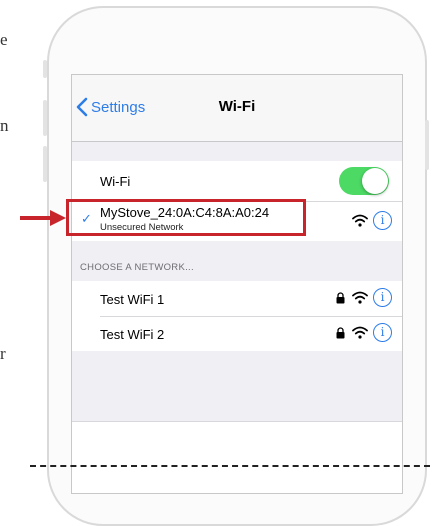 This screenshot has width=443, height=526. What do you see at coordinates (132, 334) in the screenshot?
I see `network-name: Test WiFi 2` at bounding box center [132, 334].